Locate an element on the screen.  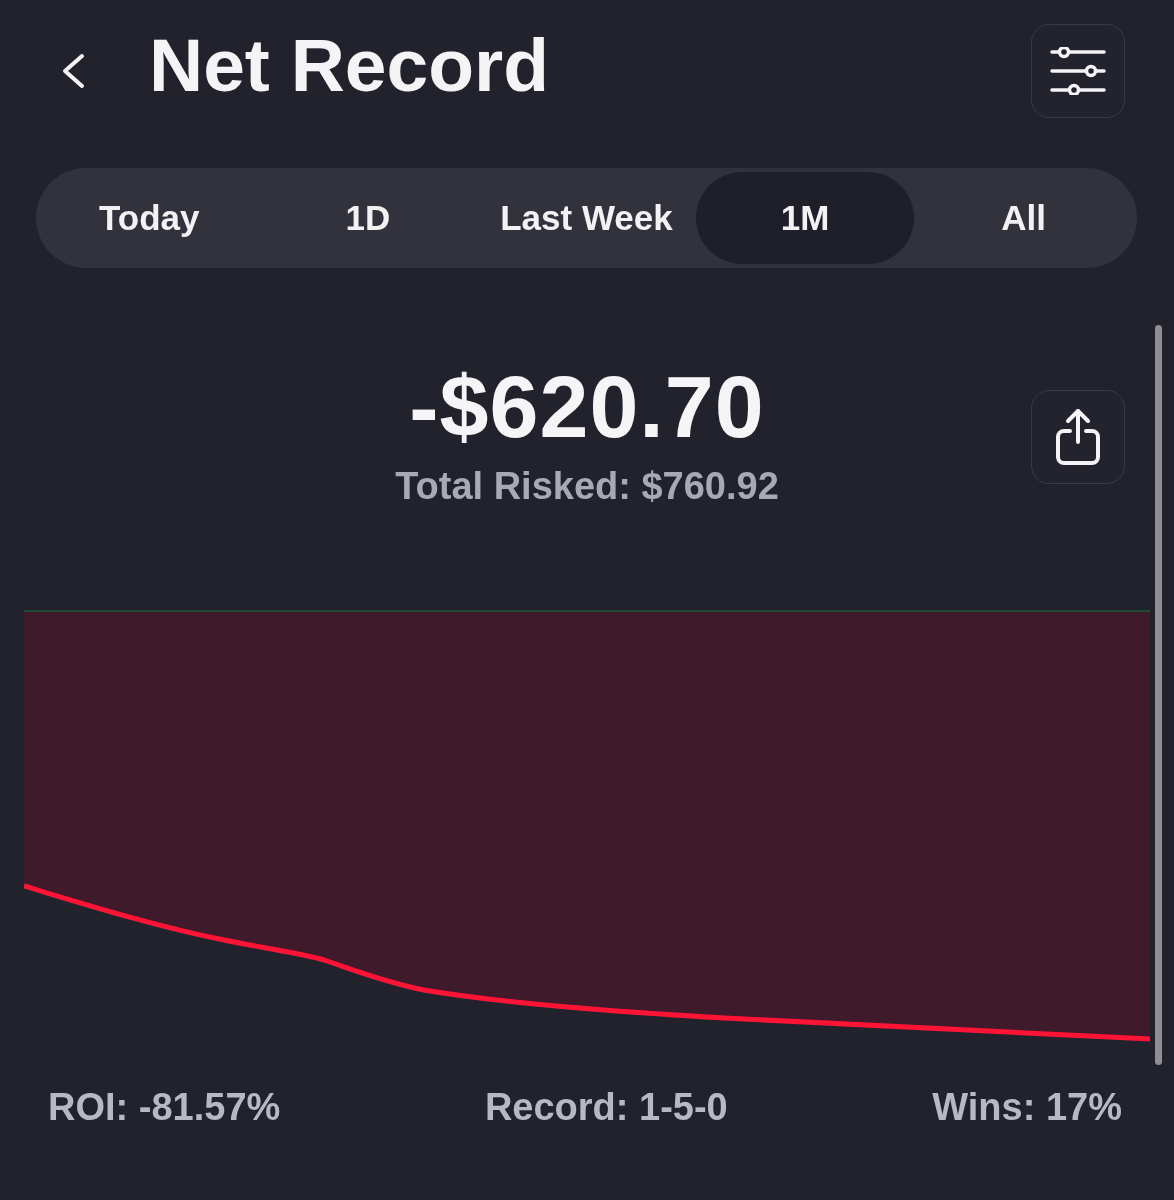
stat-text: Wins: 17% is located at coordinates (1027, 1107).